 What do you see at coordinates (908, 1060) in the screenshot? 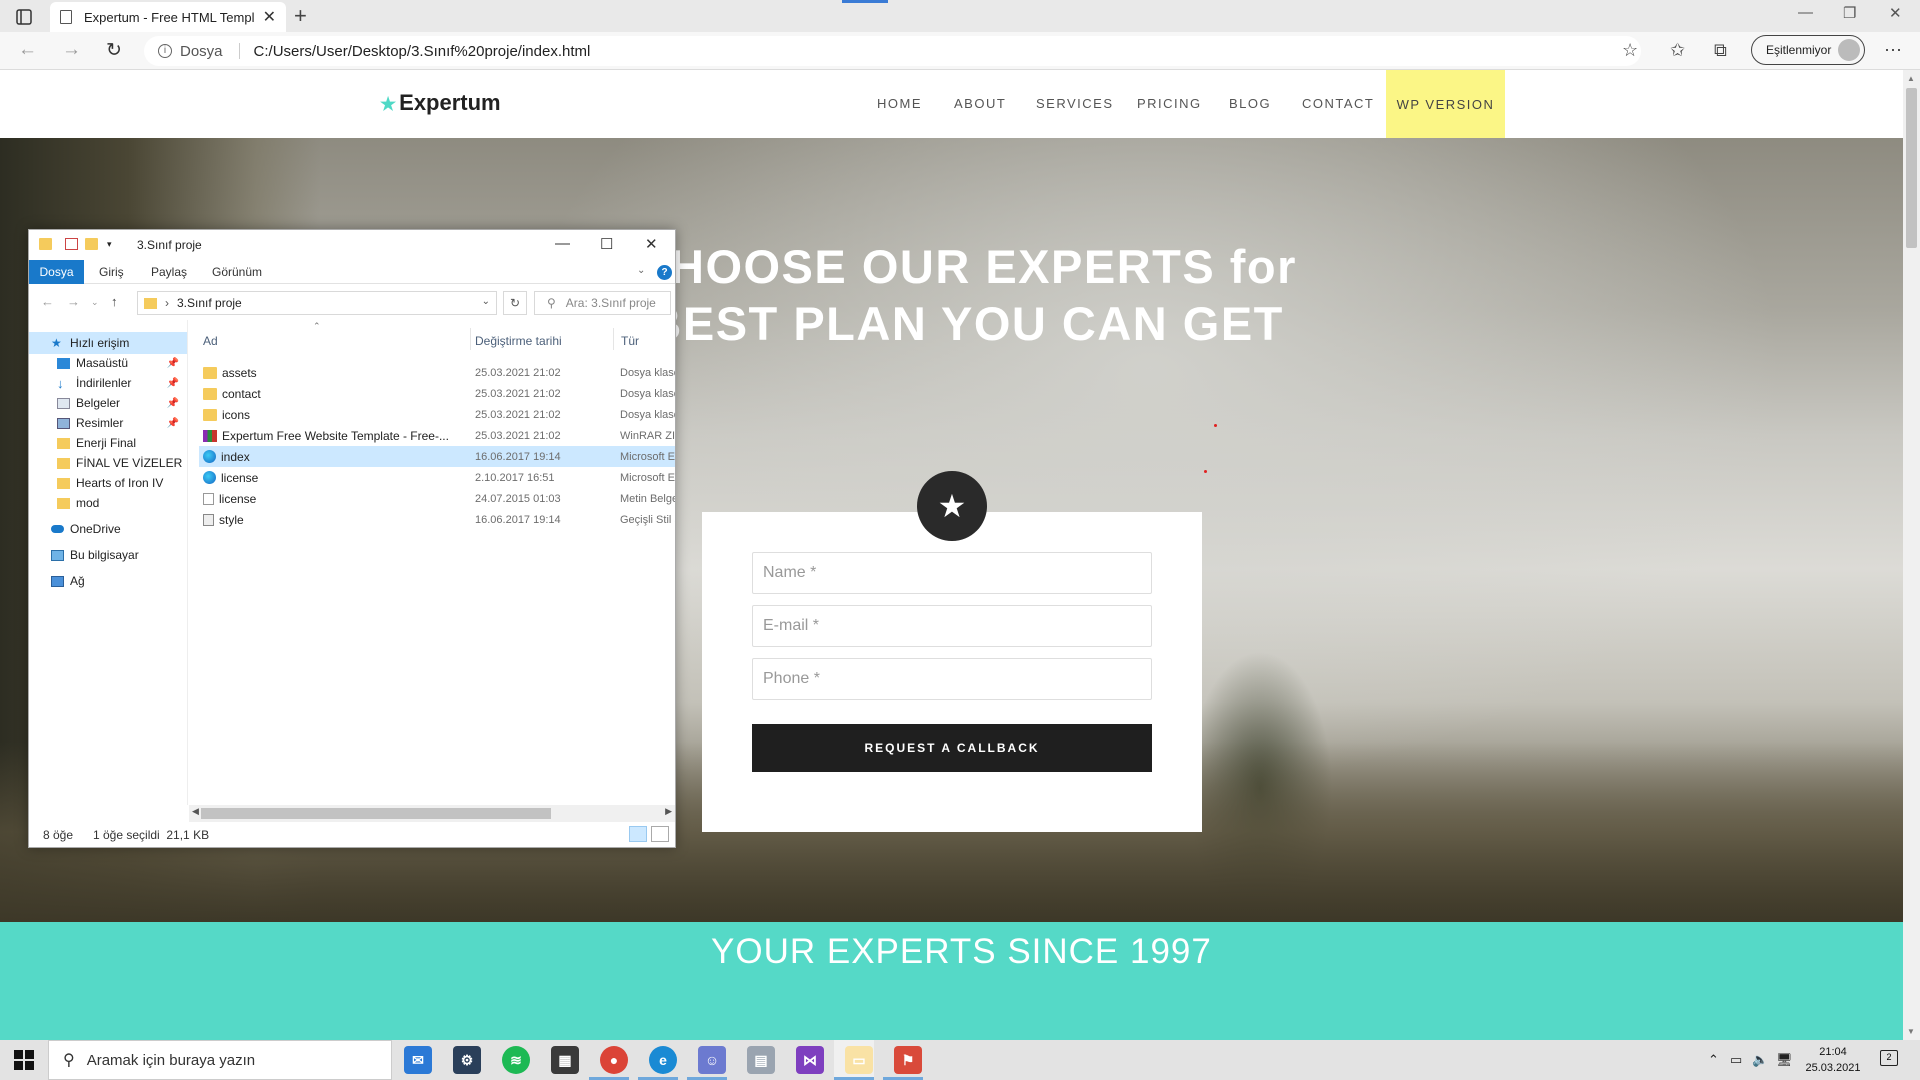
I see `app-red-icon: ⚑` at bounding box center [908, 1060].